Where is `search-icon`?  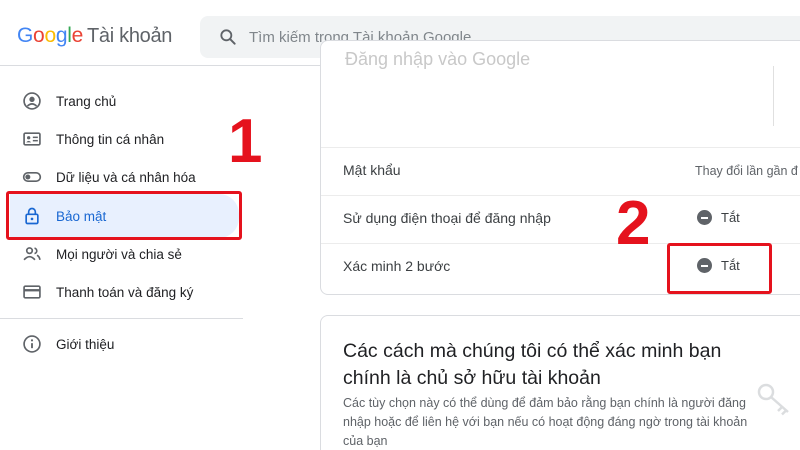 search-icon is located at coordinates (228, 37).